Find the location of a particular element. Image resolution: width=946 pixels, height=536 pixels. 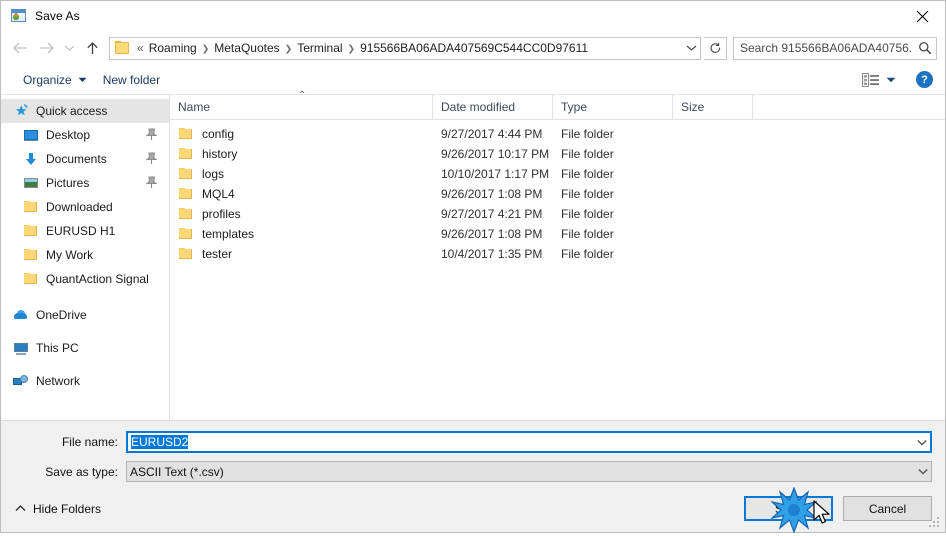

sidebar-item-downloaded: Downloaded is located at coordinates (85, 207).